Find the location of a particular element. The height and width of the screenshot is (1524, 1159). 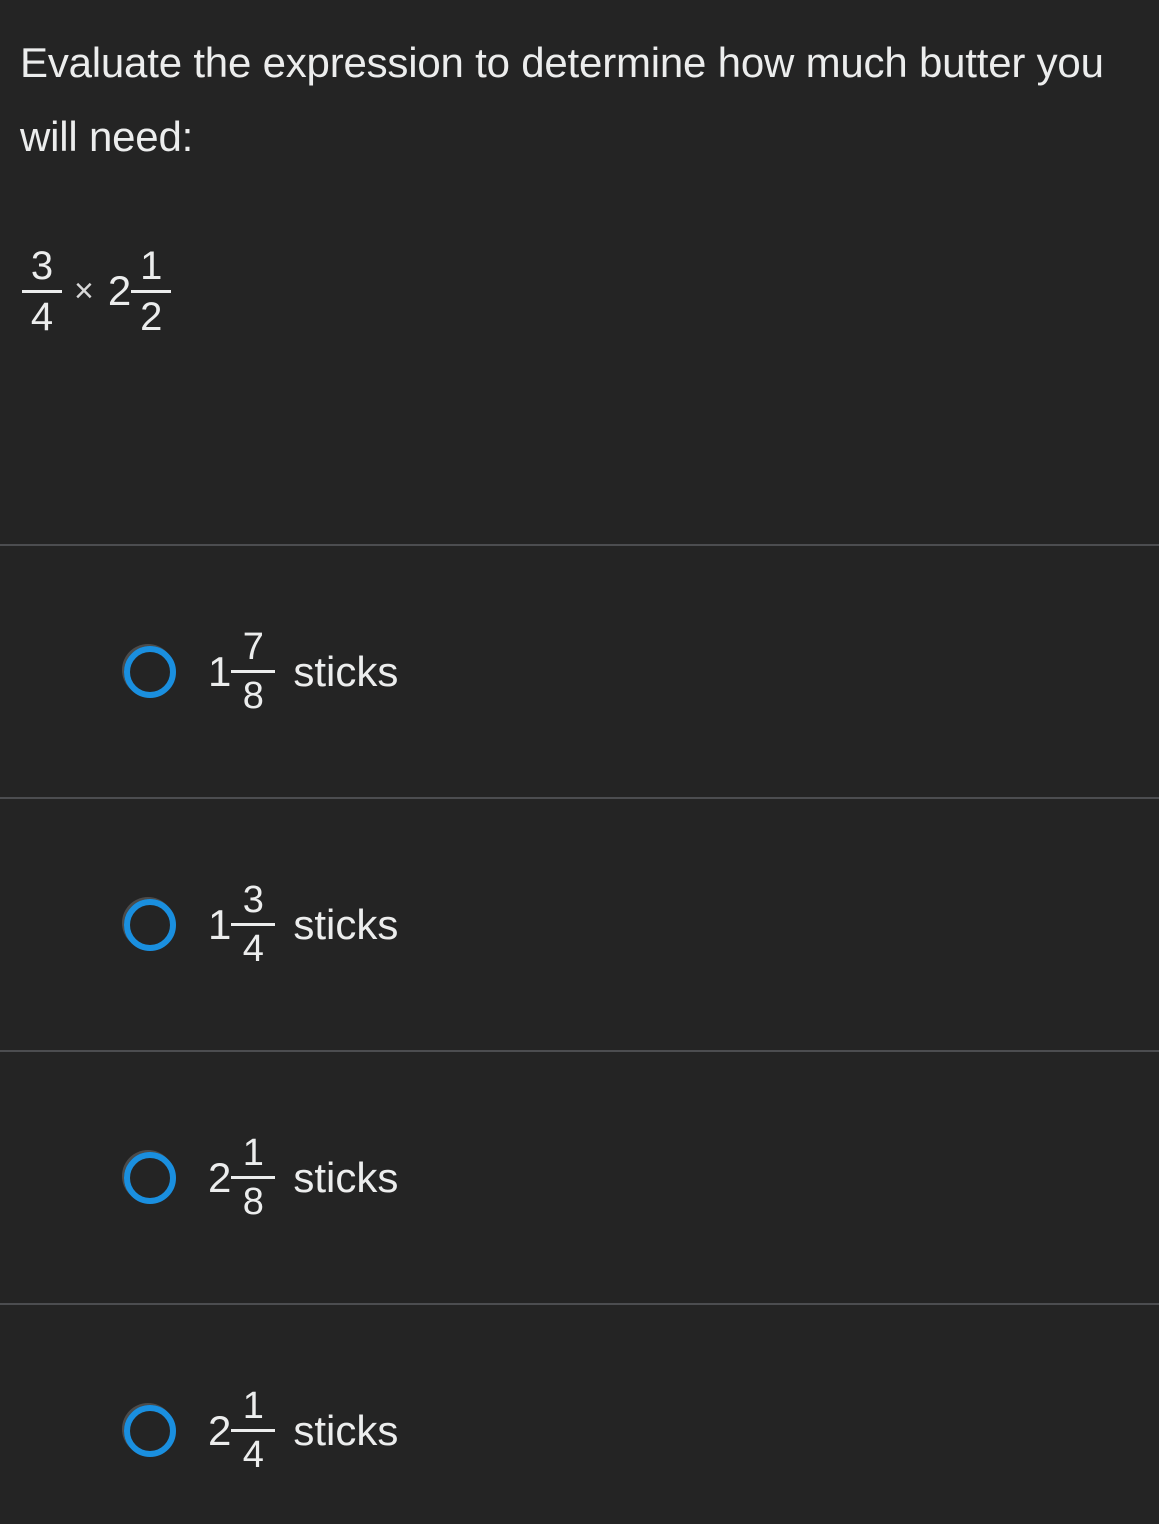

option-fraction: 1 4 is located at coordinates (253, 1430).